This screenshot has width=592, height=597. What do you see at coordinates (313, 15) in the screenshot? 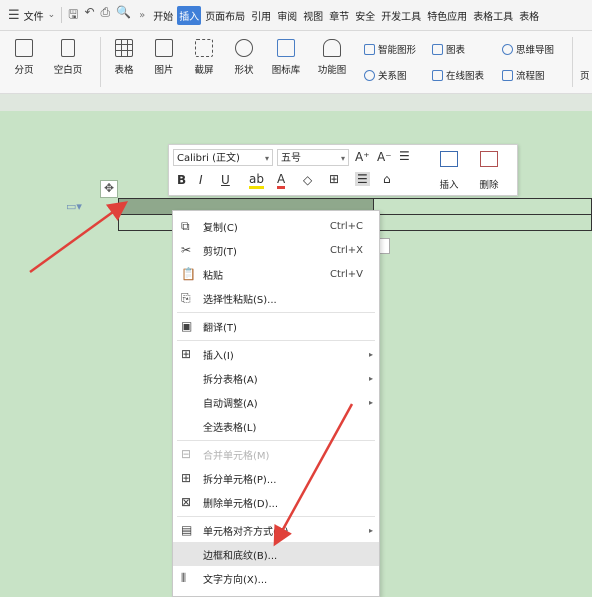
I see `tab-view: 视图` at bounding box center [313, 15].